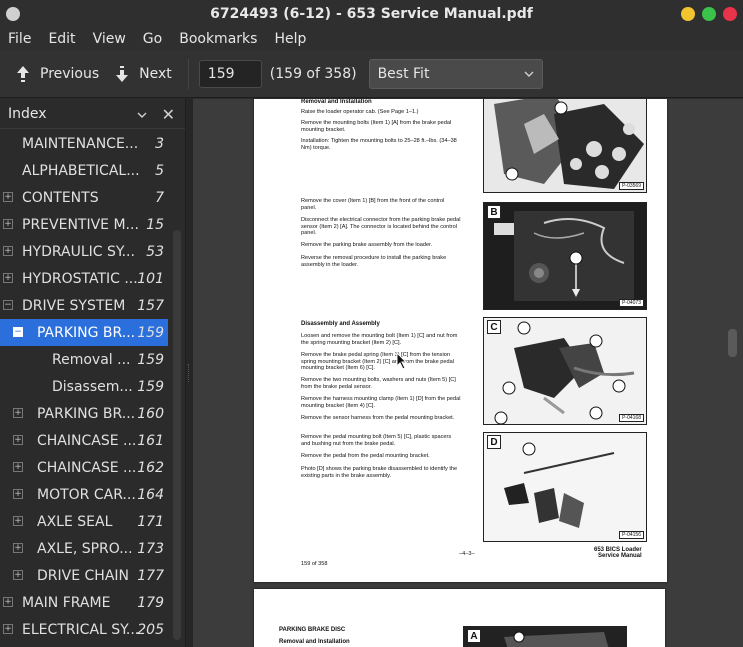 This screenshot has height=647, width=743. I want to click on section-heading: Removal and Installation, so click(314, 642).